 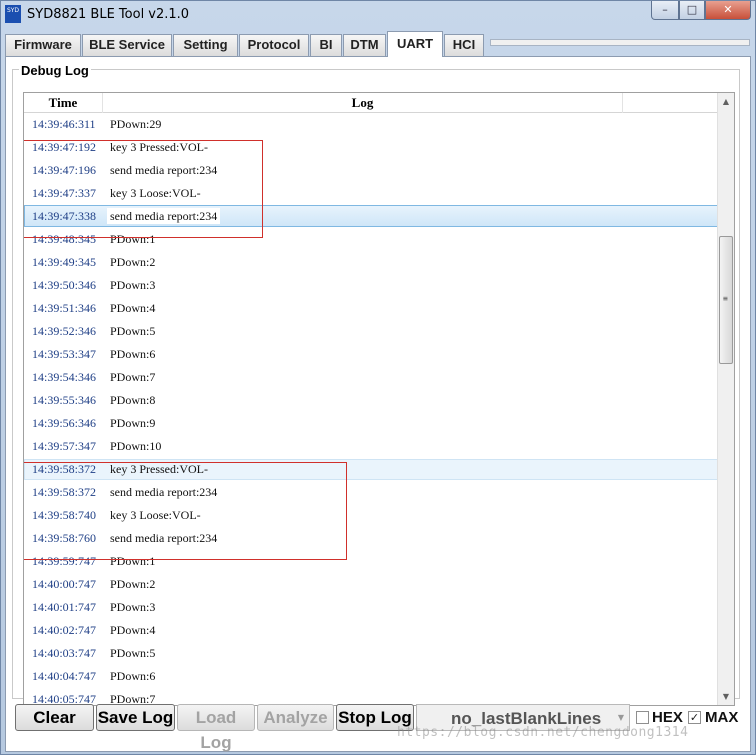 I want to click on tab-ble-service: BLE Service, so click(x=127, y=45).